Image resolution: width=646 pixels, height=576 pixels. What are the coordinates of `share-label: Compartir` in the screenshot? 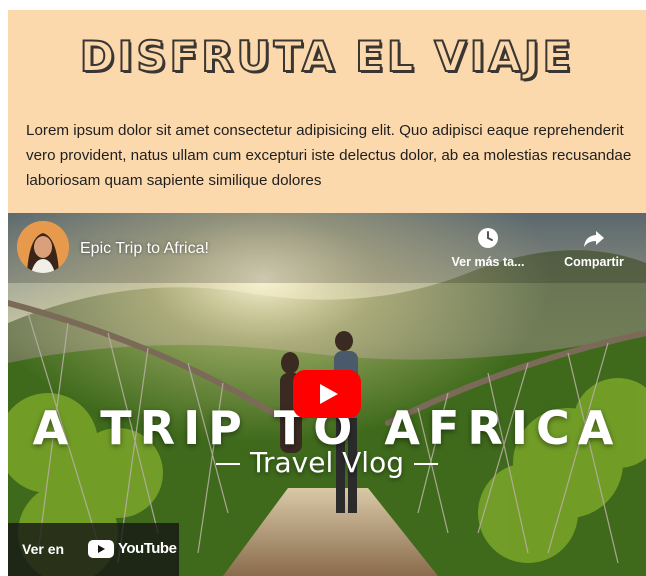 It's located at (594, 262).